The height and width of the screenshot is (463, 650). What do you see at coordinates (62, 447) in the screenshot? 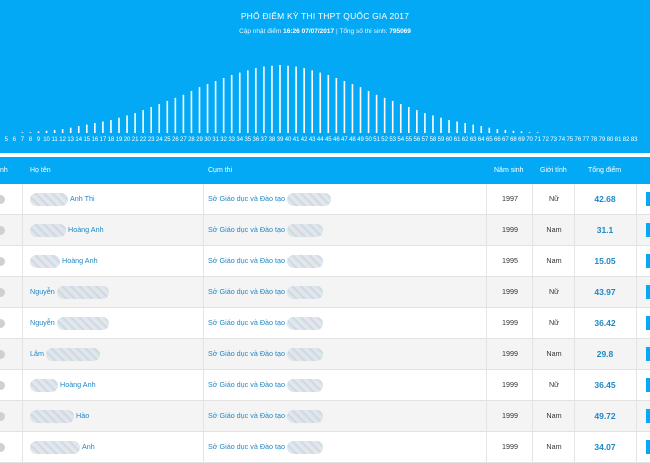
I see `student-name: Anh` at bounding box center [62, 447].